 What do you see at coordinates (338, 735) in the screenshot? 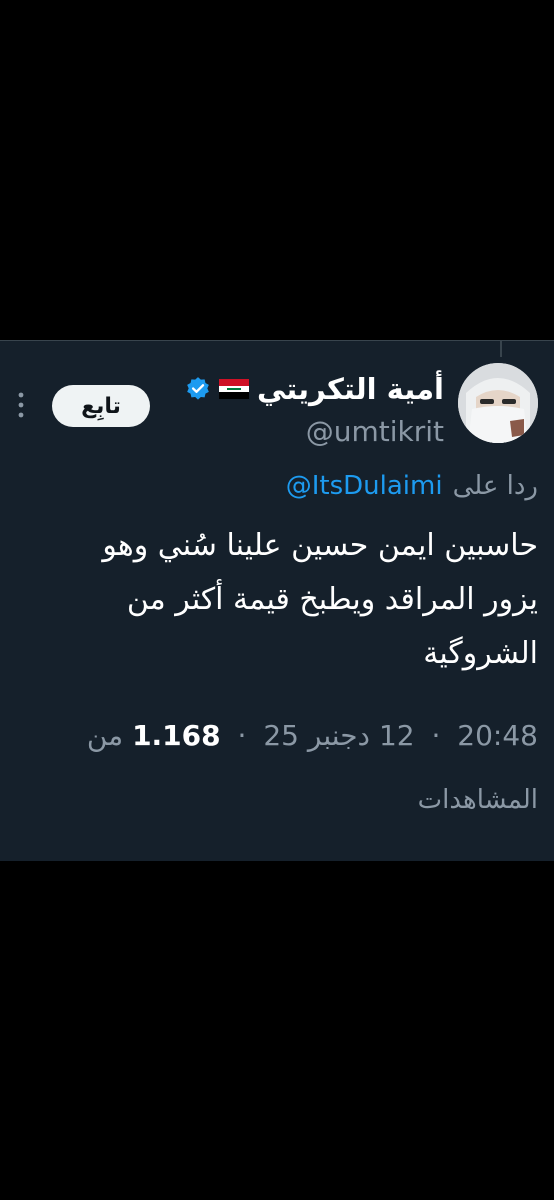
I see `tweet-date: 12 دجنبر 25` at bounding box center [338, 735].